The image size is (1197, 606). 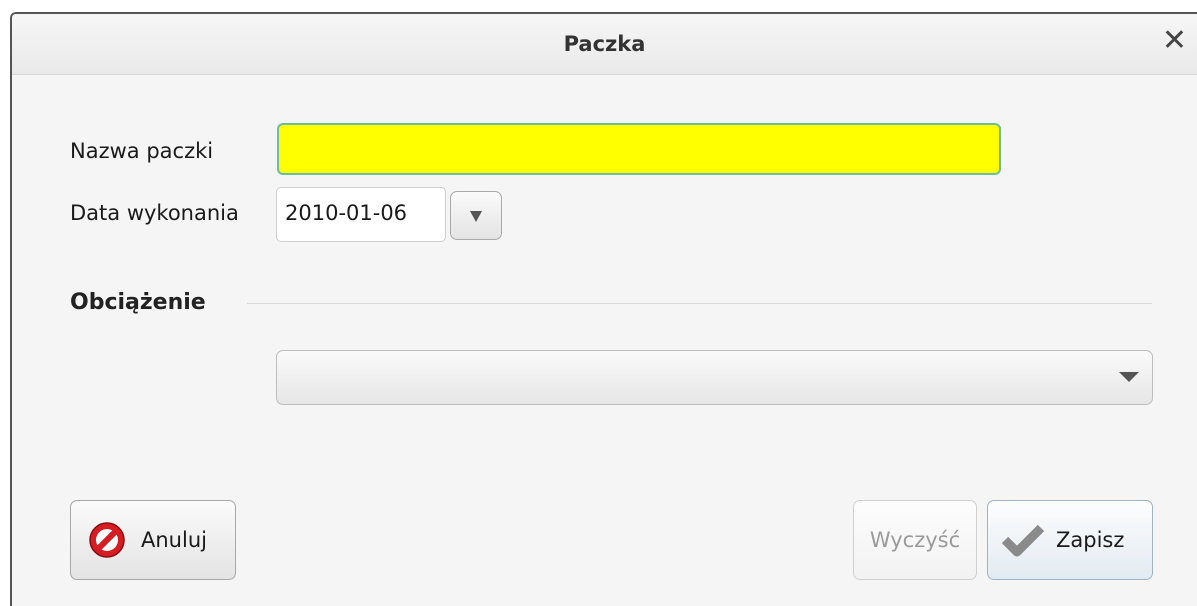 What do you see at coordinates (107, 540) in the screenshot?
I see `forbidden-icon` at bounding box center [107, 540].